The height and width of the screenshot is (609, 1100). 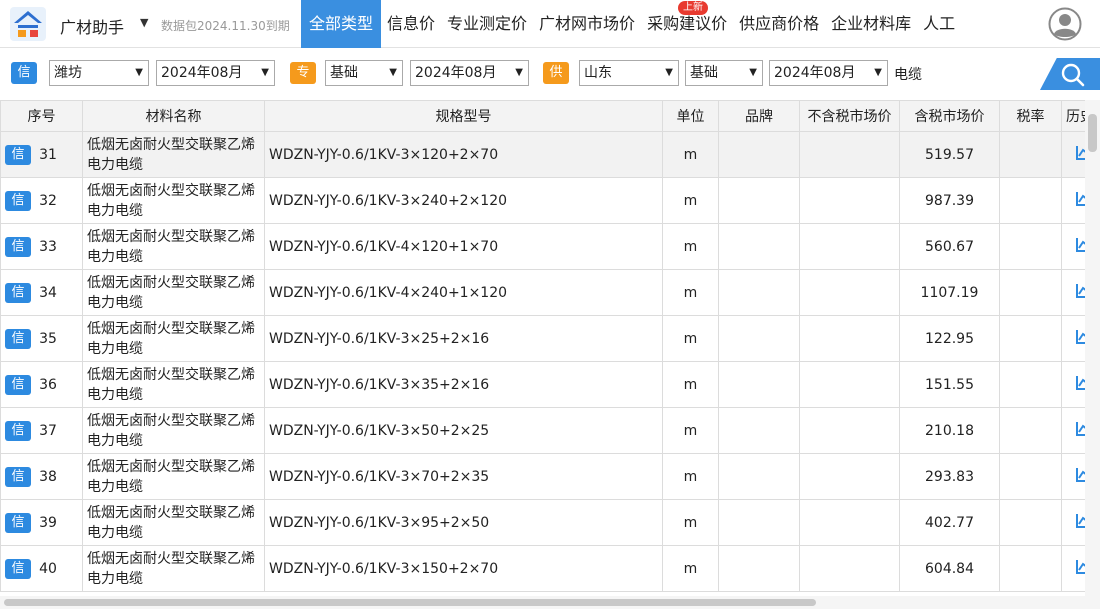 I want to click on vertical-scrollbar, so click(x=1092, y=348).